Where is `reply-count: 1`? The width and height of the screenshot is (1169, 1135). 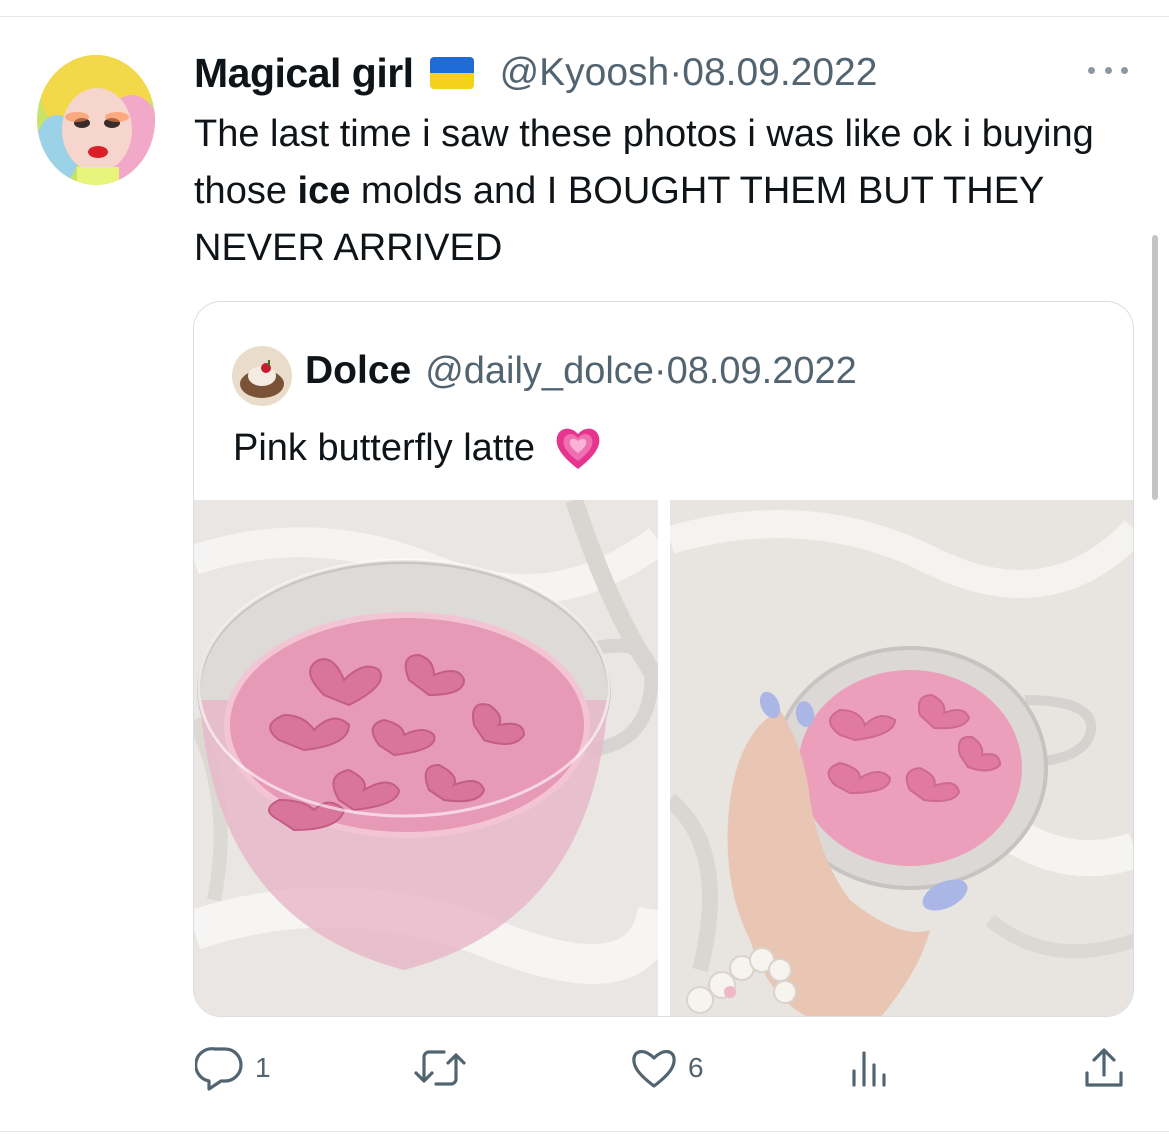
reply-count: 1 is located at coordinates (263, 1067).